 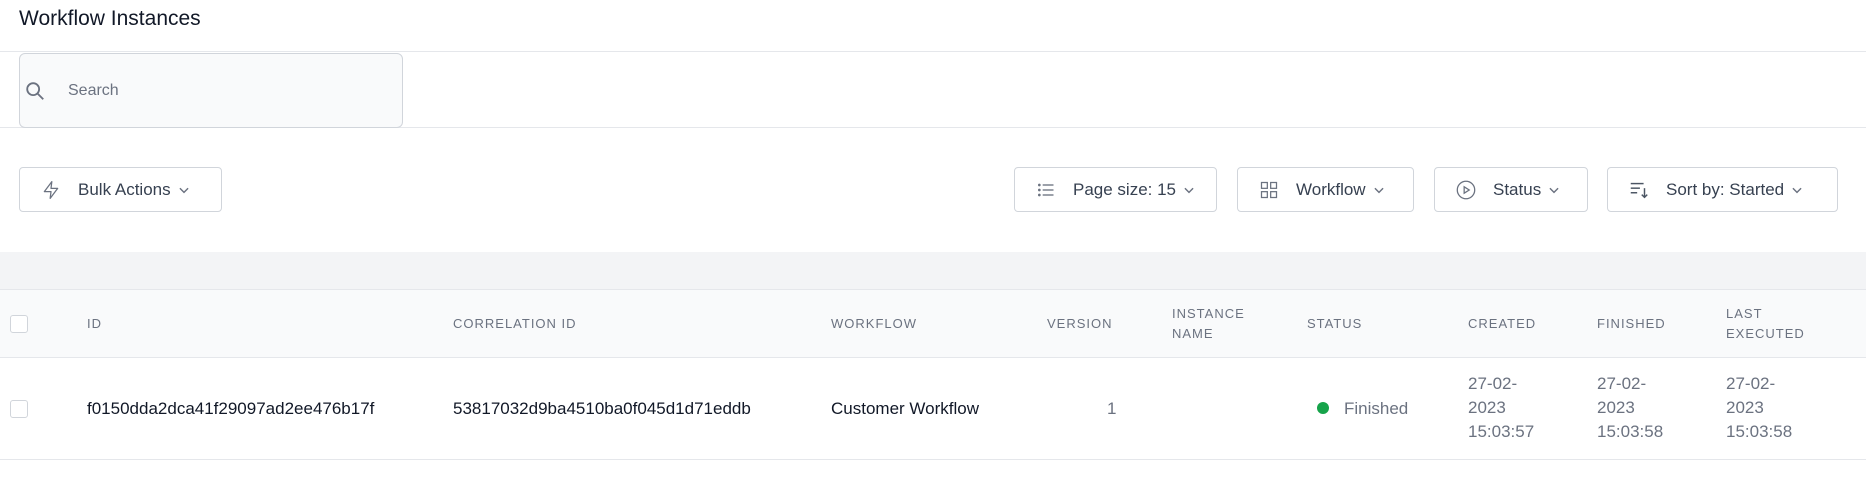 I want to click on status-filter-dropdown: Status, so click(x=1511, y=189).